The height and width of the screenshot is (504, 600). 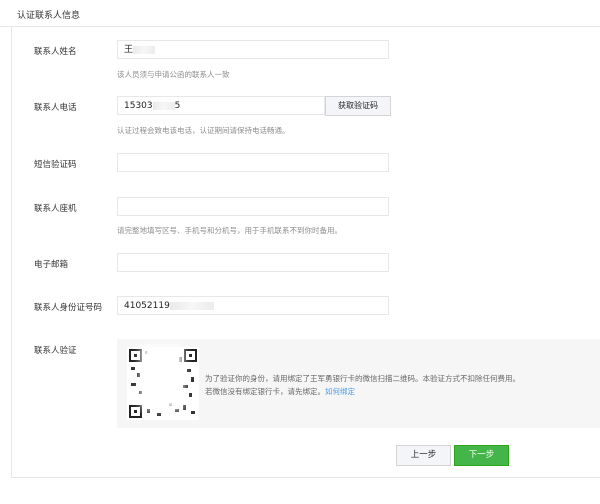 I want to click on form-frame-left, so click(x=11, y=252).